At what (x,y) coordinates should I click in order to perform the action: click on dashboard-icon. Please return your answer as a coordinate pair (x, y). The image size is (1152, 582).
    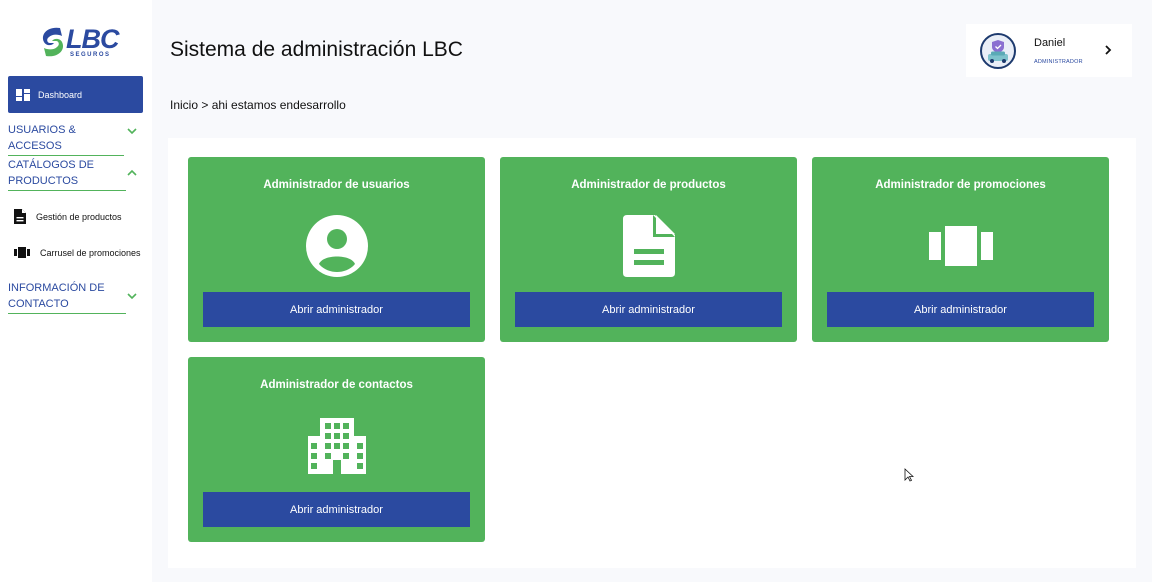
    Looking at the image, I should click on (23, 94).